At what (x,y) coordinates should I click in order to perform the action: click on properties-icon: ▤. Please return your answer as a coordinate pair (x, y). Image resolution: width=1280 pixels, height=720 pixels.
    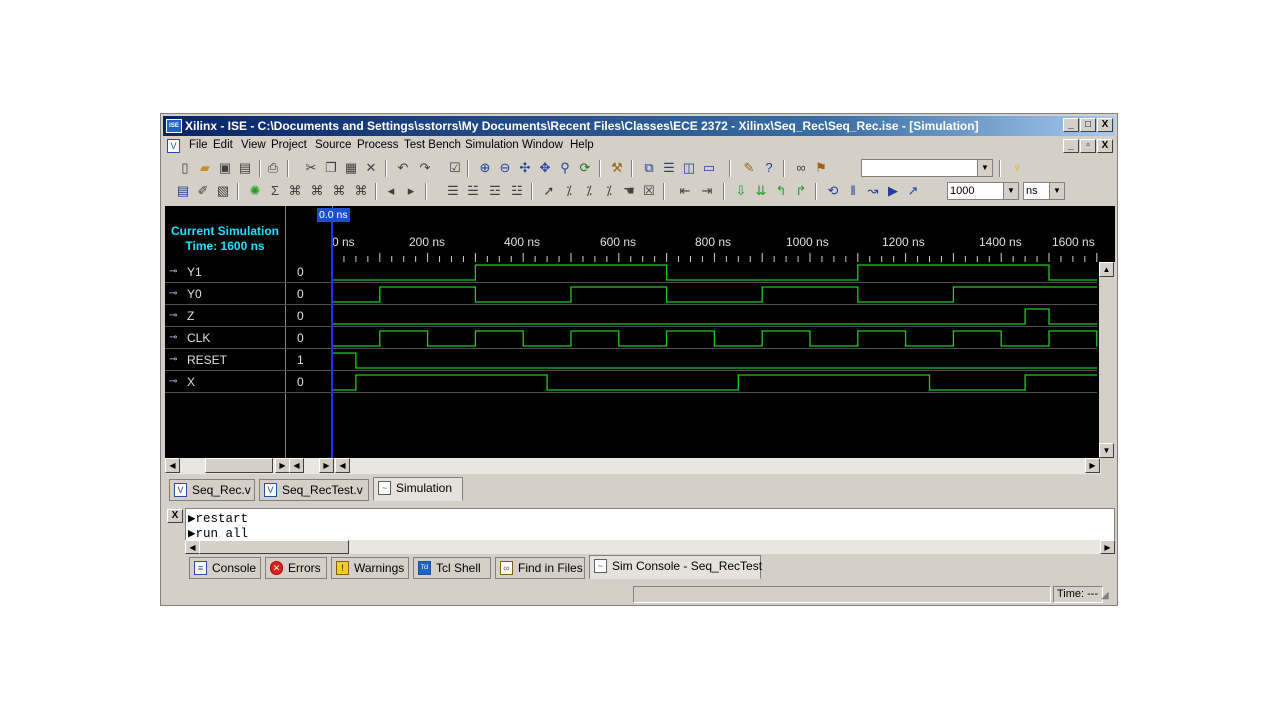
    Looking at the image, I should click on (183, 191).